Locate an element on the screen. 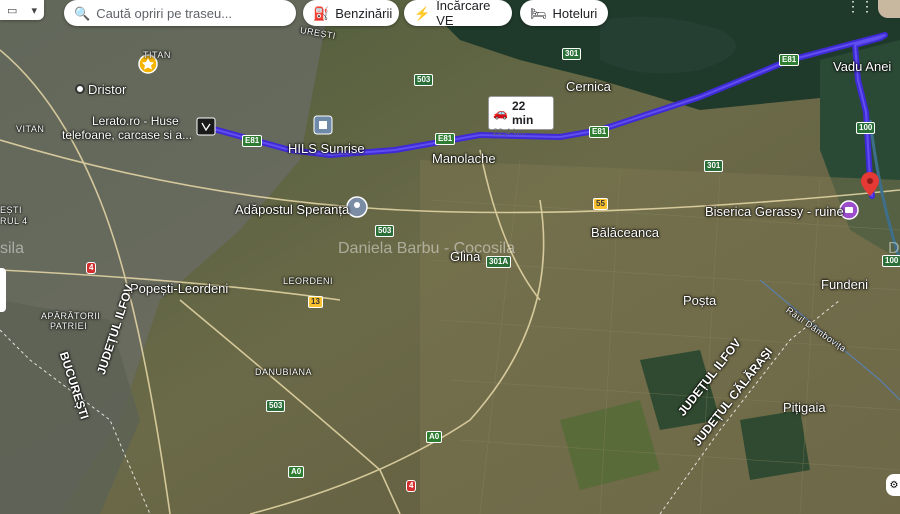 This screenshot has height=514, width=900. route-info-card: 🚗 22 min 22,4 km is located at coordinates (521, 116).